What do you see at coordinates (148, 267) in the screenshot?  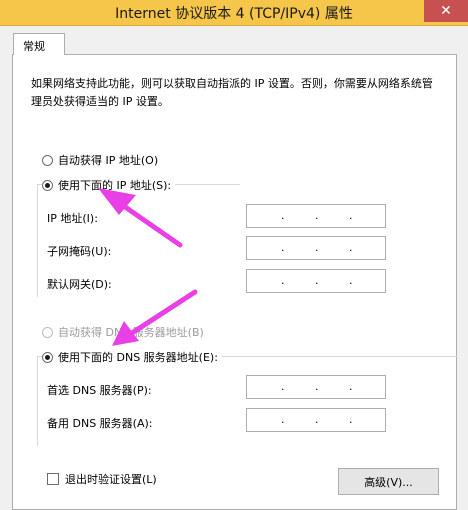 I see `annotation-arrows` at bounding box center [148, 267].